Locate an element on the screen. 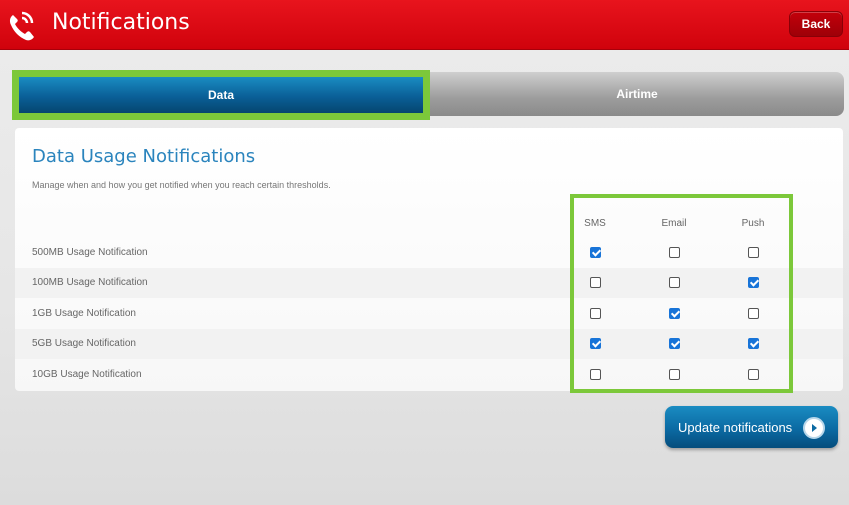 The image size is (849, 505). table-row: 100MB Usage Notification is located at coordinates (429, 283).